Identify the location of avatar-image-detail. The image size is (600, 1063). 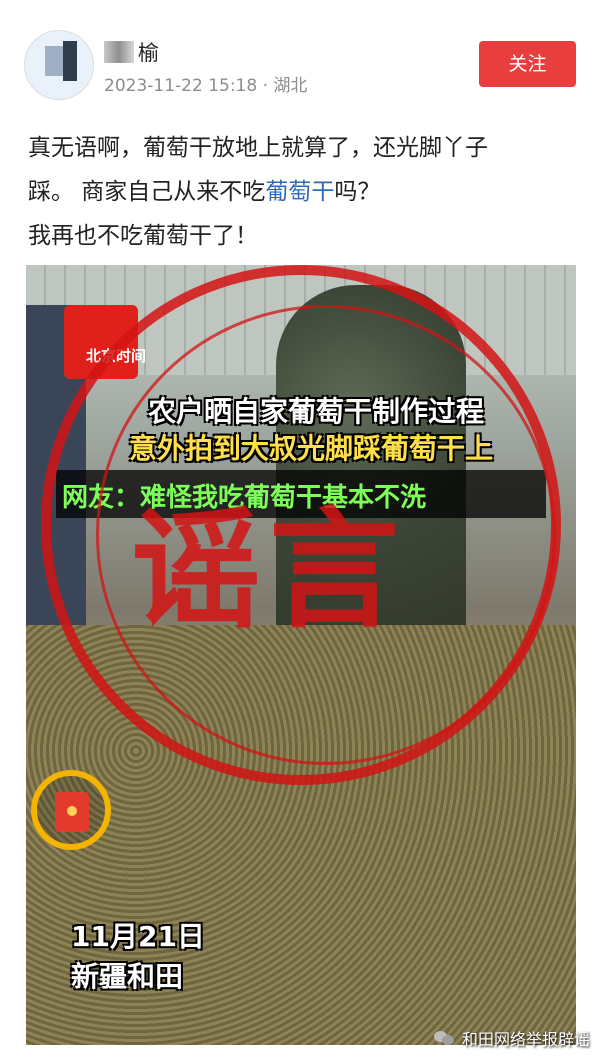
(70, 61).